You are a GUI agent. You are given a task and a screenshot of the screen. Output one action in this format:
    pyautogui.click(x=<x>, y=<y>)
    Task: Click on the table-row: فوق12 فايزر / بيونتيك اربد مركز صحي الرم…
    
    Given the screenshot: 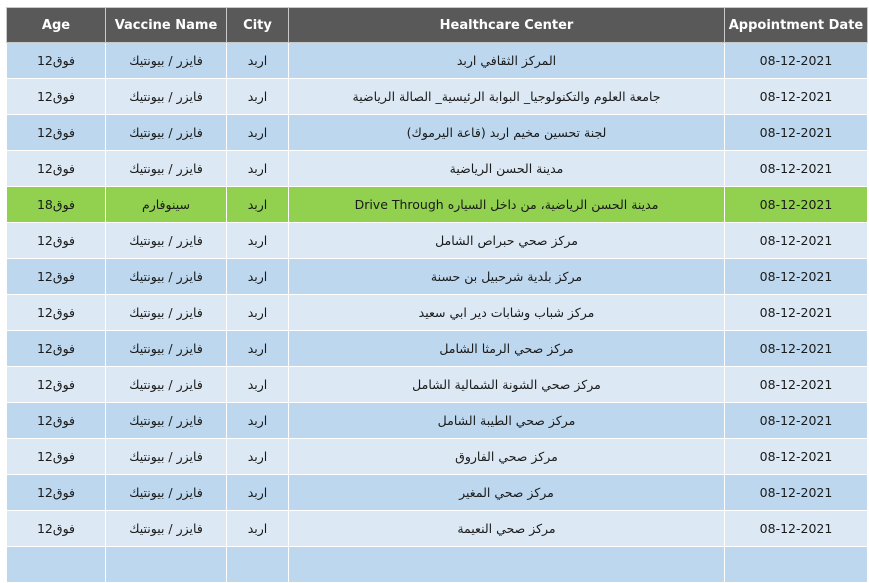 What is the action you would take?
    pyautogui.click(x=437, y=348)
    